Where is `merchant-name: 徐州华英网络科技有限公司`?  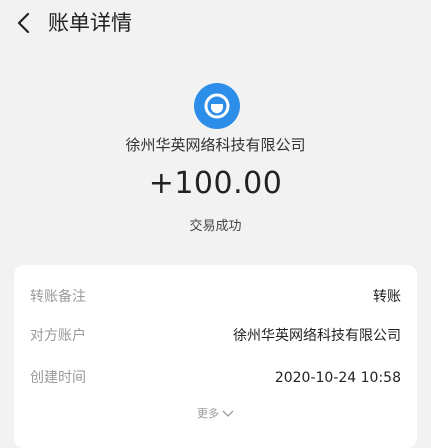 merchant-name: 徐州华英网络科技有限公司 is located at coordinates (215, 145).